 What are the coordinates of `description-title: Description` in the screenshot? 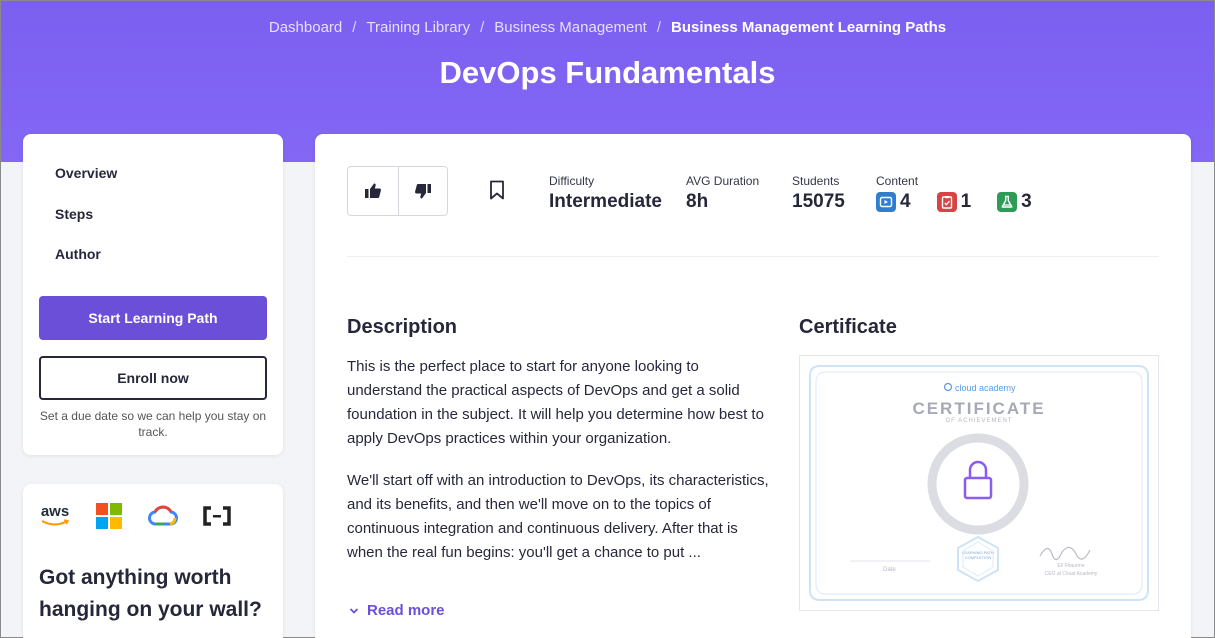 It's located at (402, 327).